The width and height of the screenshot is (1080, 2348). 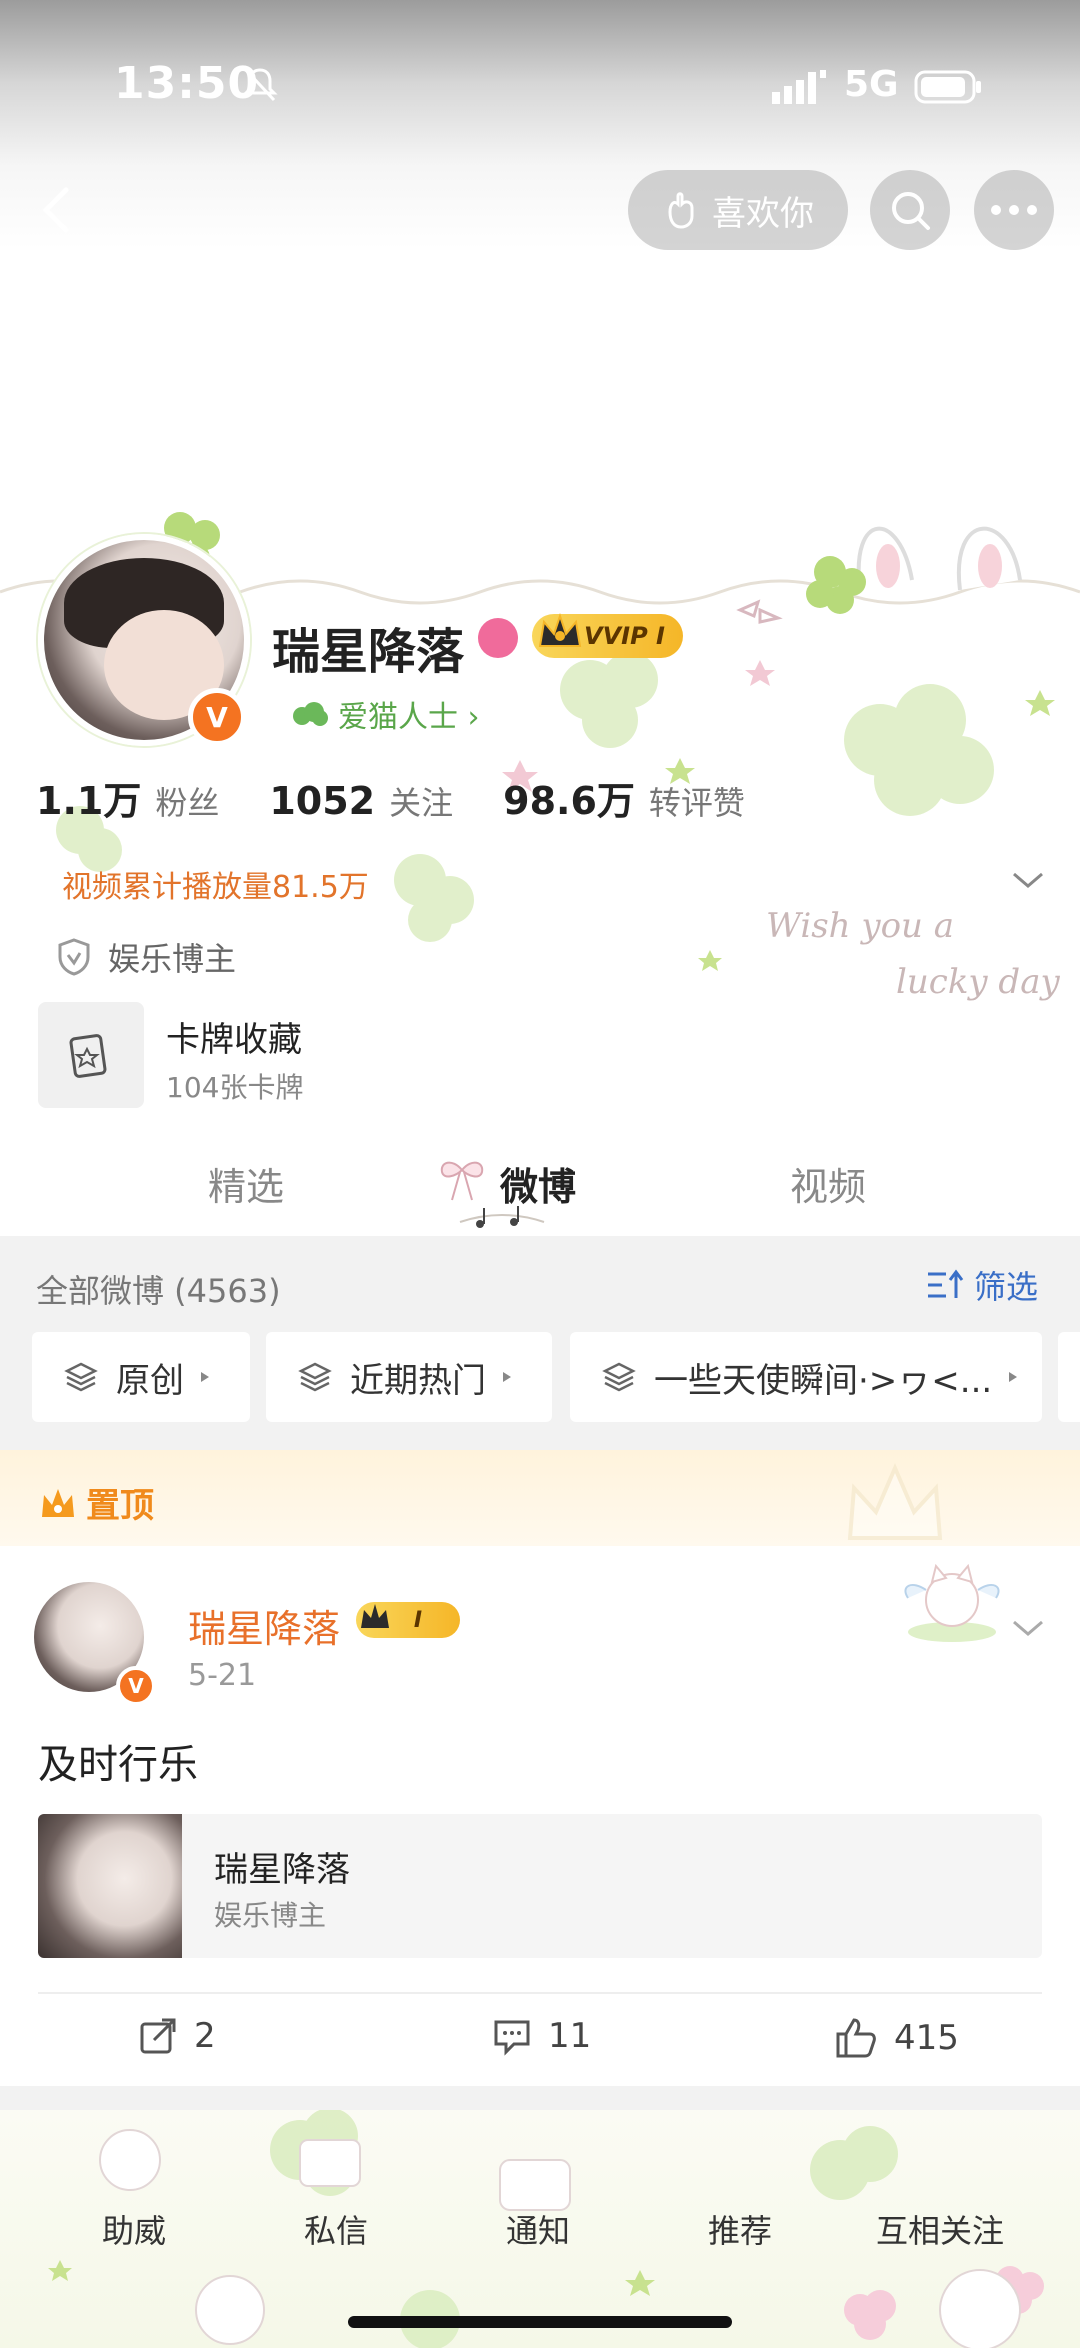 What do you see at coordinates (158, 2036) in the screenshot?
I see `repost-icon` at bounding box center [158, 2036].